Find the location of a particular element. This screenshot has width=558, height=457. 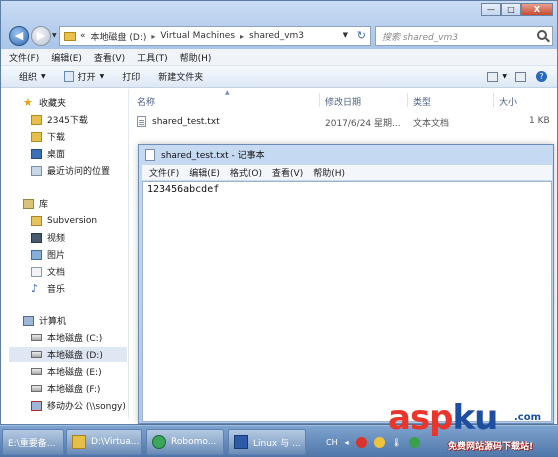

nav-desktop: 桌面 is located at coordinates (48, 153).